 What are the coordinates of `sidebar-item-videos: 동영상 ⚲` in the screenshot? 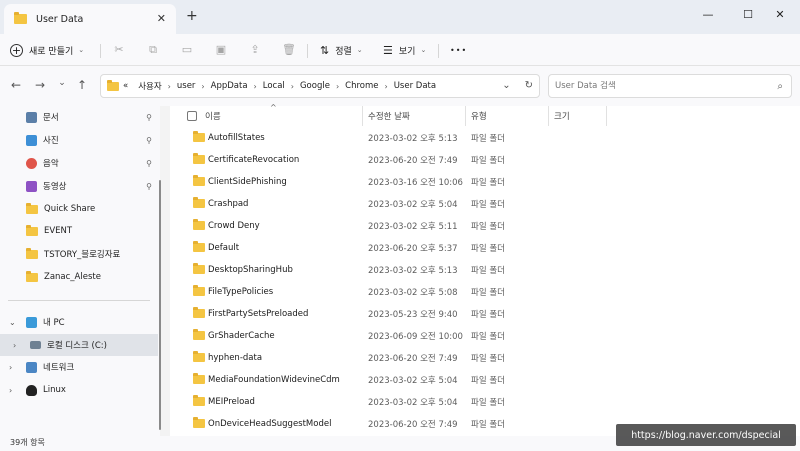 It's located at (79, 186).